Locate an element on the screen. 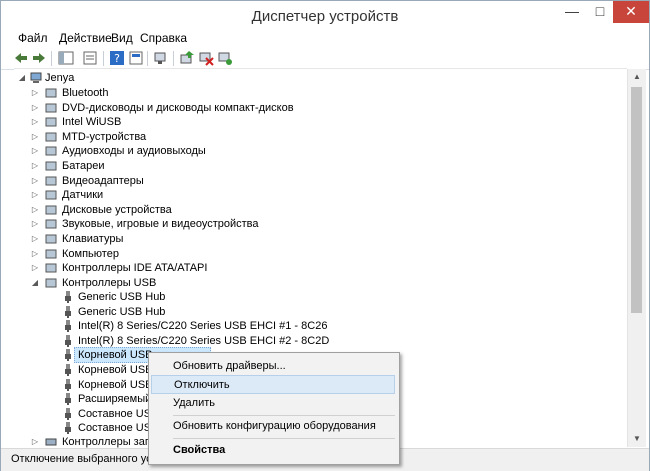 The width and height of the screenshot is (650, 471). title-bar: Диспетчер устройств — □ ✕ is located at coordinates (325, 16).